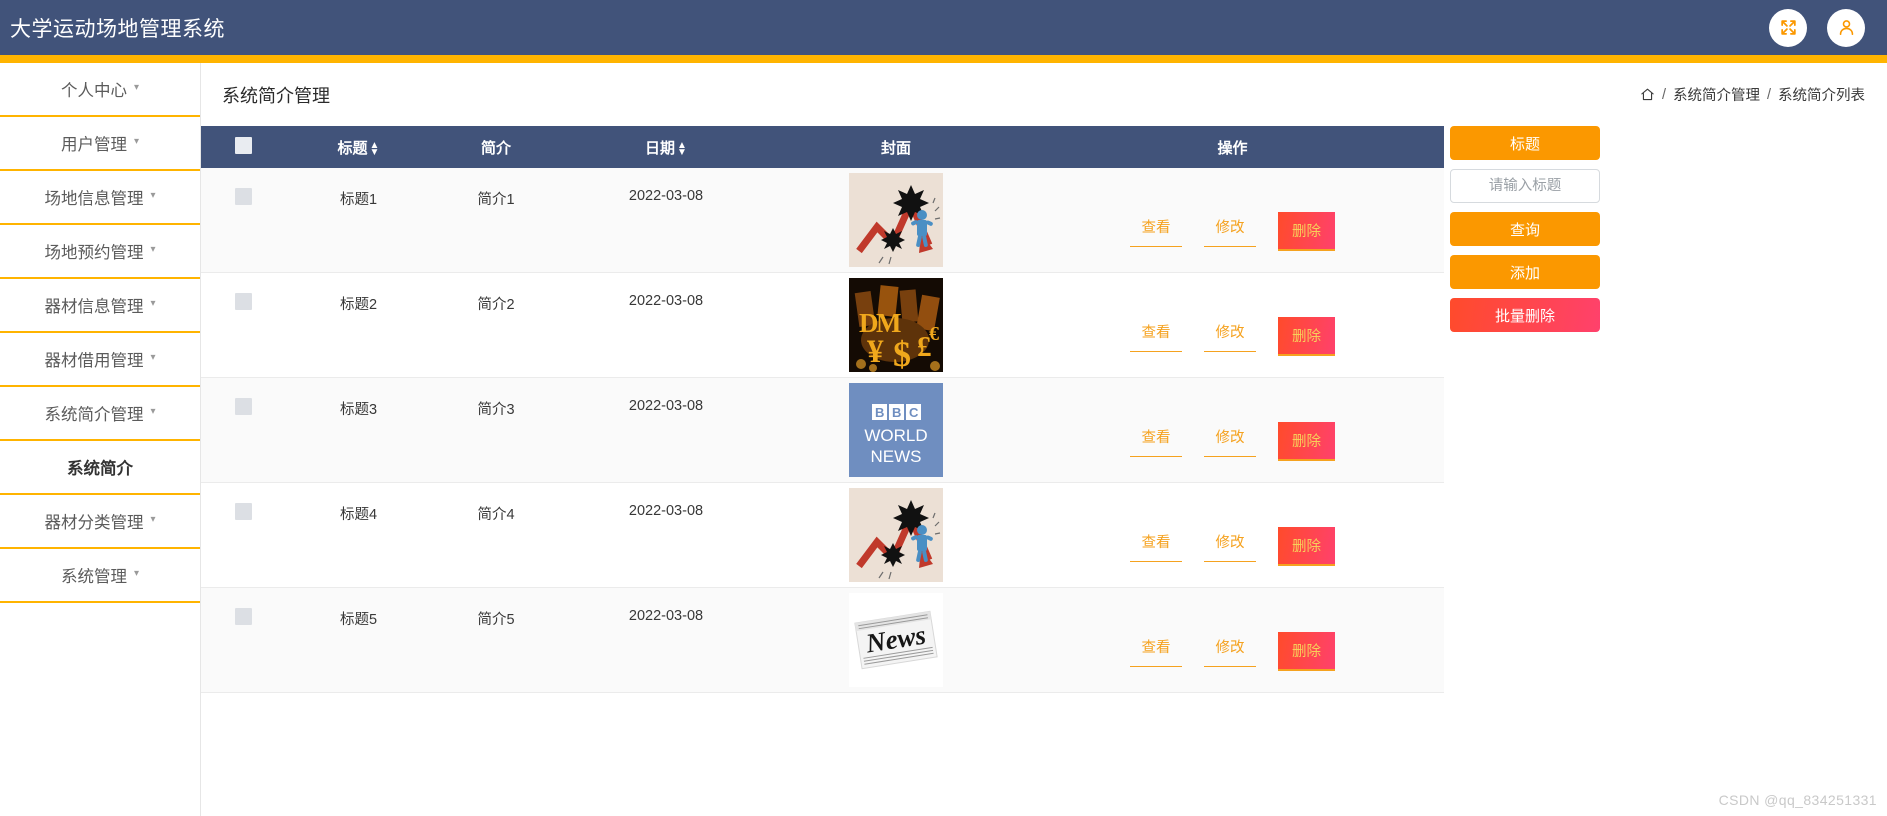 This screenshot has width=1887, height=816. What do you see at coordinates (496, 325) in the screenshot?
I see `row-intro-cell: 简介2` at bounding box center [496, 325].